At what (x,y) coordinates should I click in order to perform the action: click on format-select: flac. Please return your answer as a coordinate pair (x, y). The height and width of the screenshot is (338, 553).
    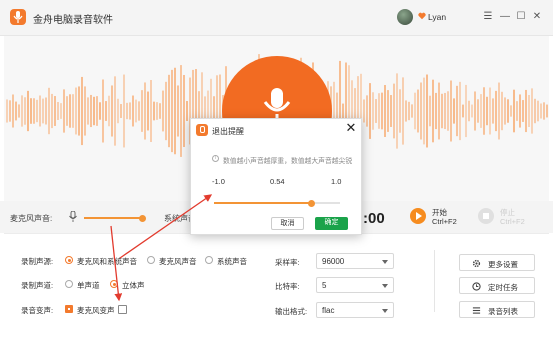
    Looking at the image, I should click on (355, 310).